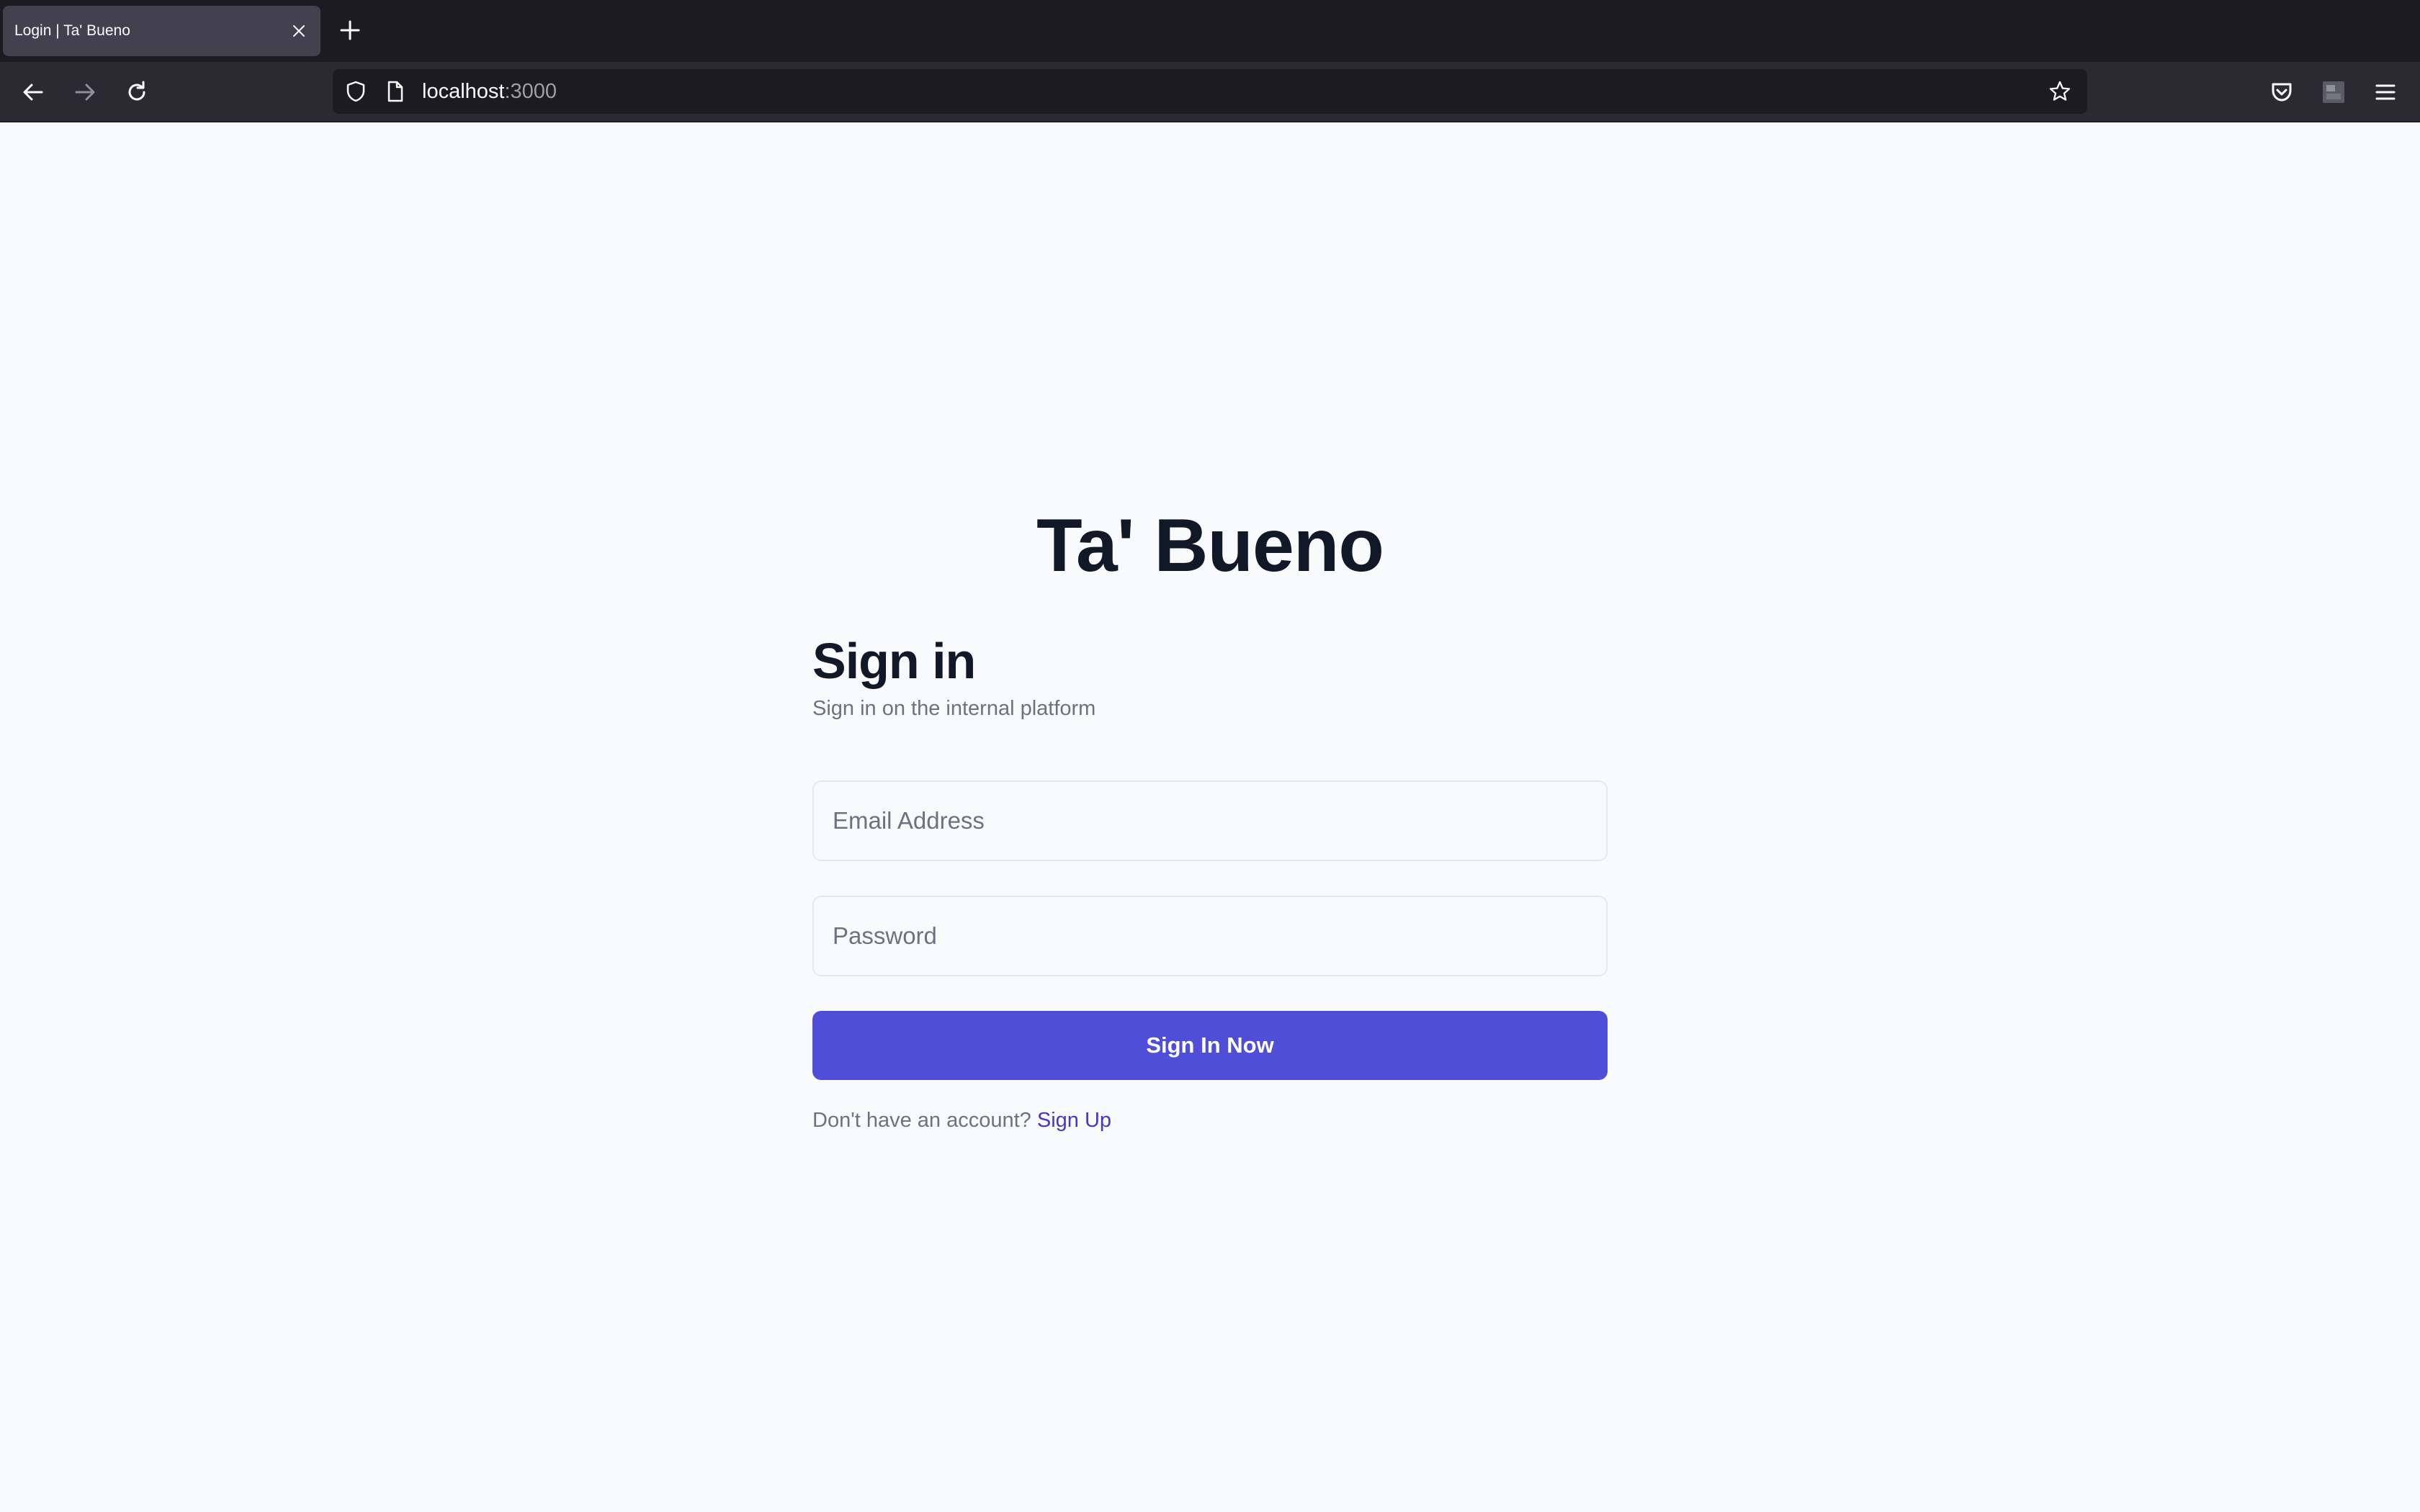 This screenshot has width=2420, height=1512. Describe the element at coordinates (2282, 92) in the screenshot. I see `pocket-icon` at that location.